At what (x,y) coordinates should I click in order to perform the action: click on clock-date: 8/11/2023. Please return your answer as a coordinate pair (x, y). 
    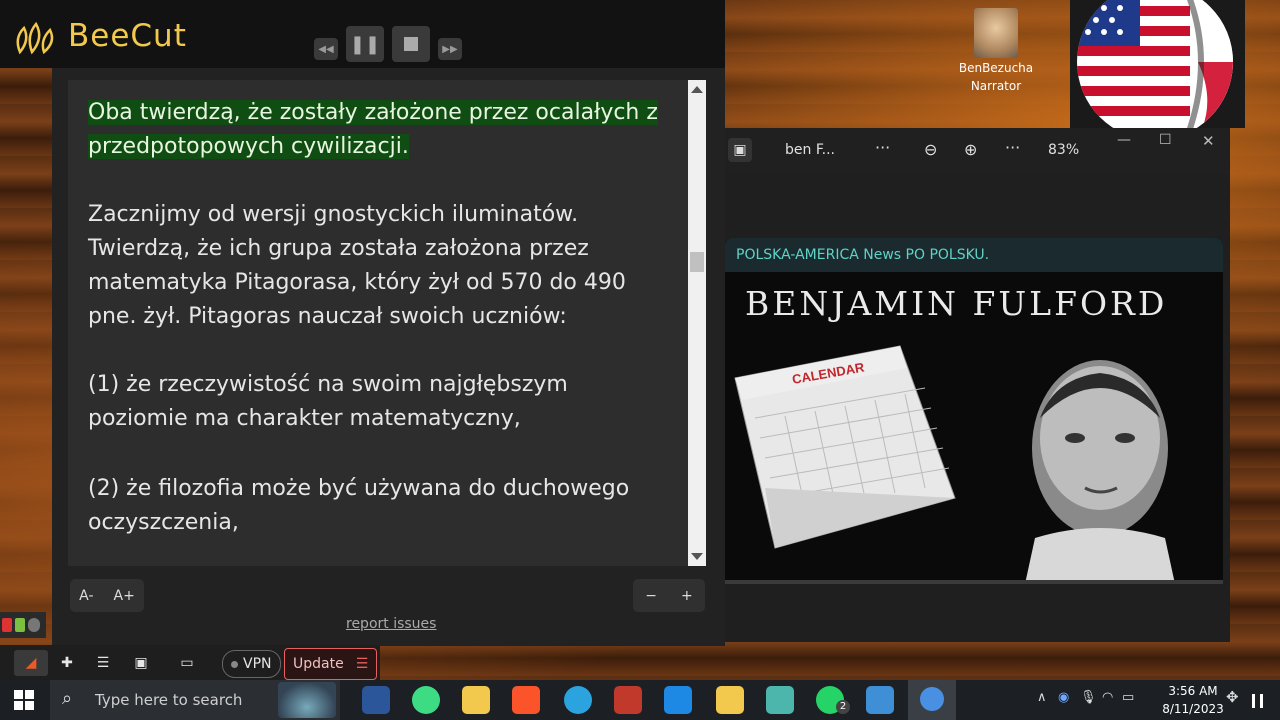
    Looking at the image, I should click on (1193, 709).